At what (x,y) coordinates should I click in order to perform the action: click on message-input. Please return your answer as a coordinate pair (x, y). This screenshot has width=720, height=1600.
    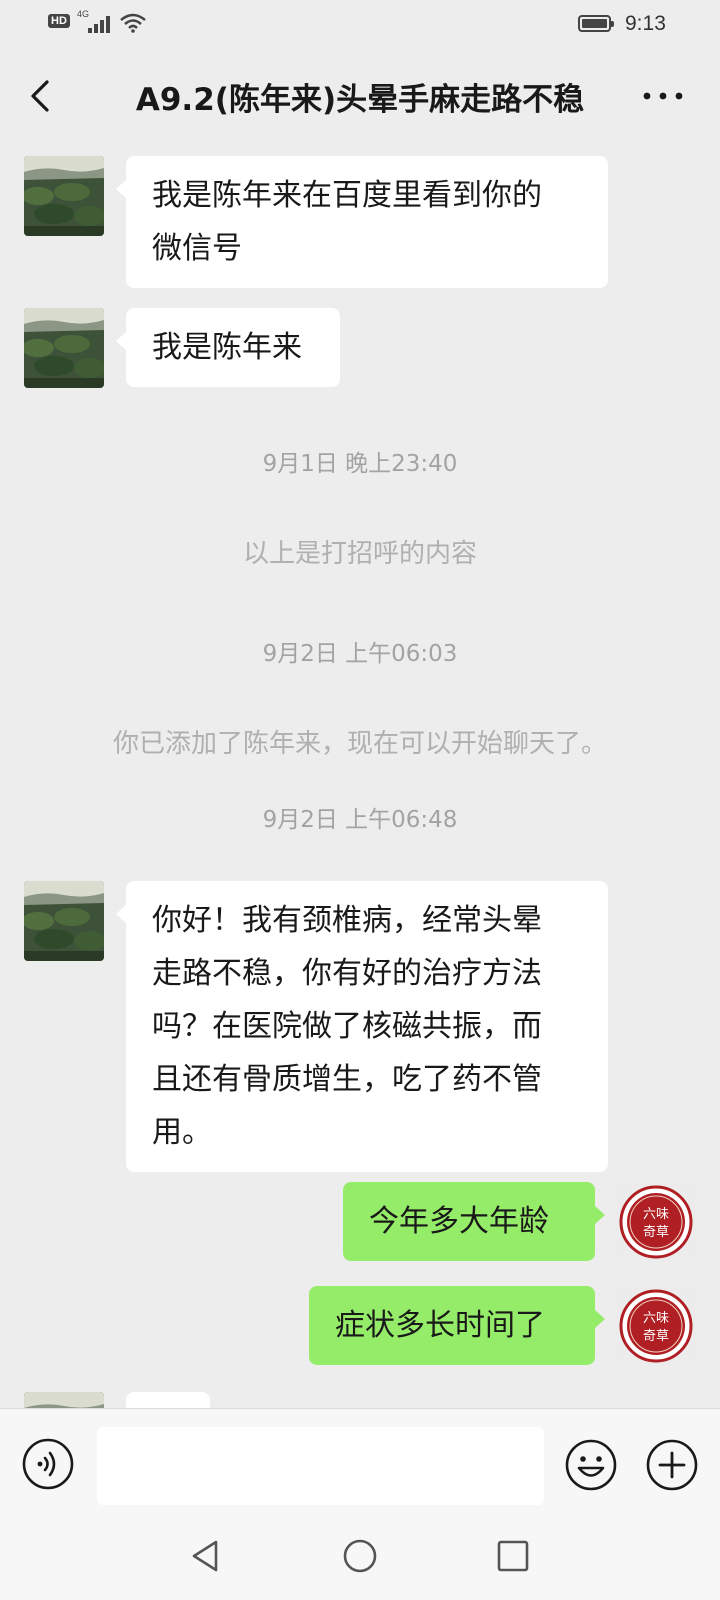
    Looking at the image, I should click on (320, 1466).